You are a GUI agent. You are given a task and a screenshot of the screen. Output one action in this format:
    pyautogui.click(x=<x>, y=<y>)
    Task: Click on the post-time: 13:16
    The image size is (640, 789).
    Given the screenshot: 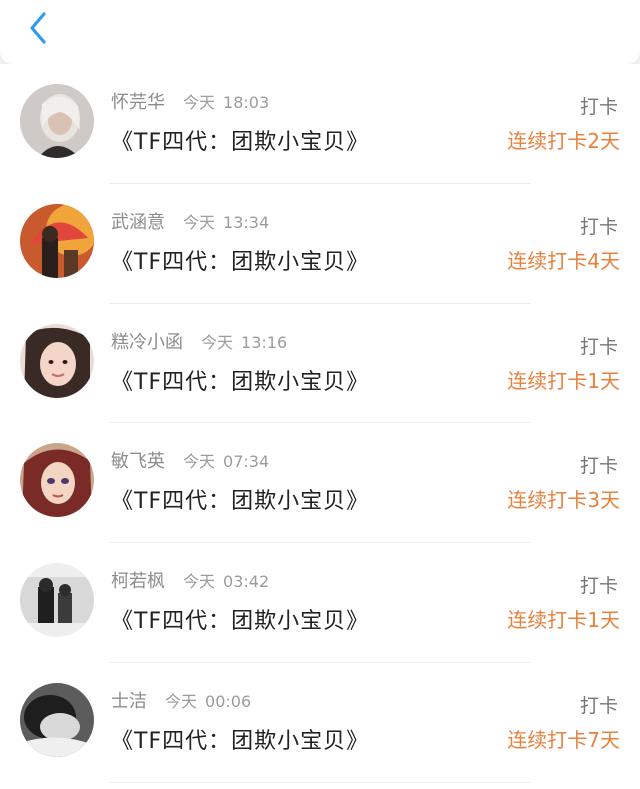 What is the action you would take?
    pyautogui.click(x=264, y=342)
    